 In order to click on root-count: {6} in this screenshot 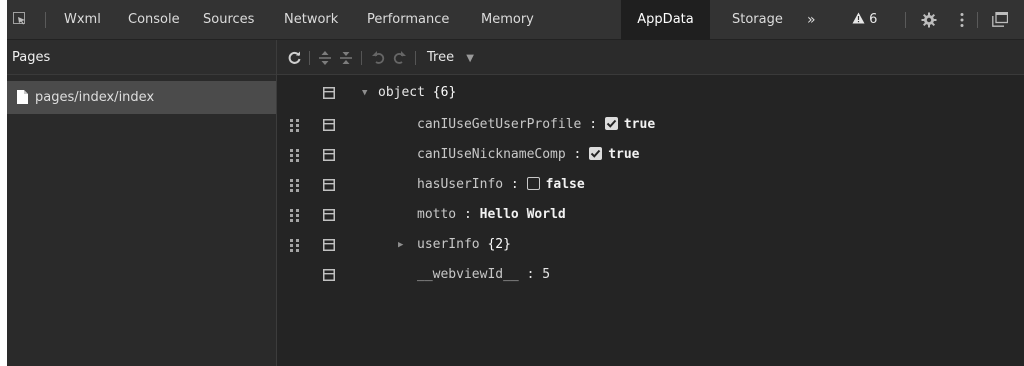, I will do `click(444, 92)`.